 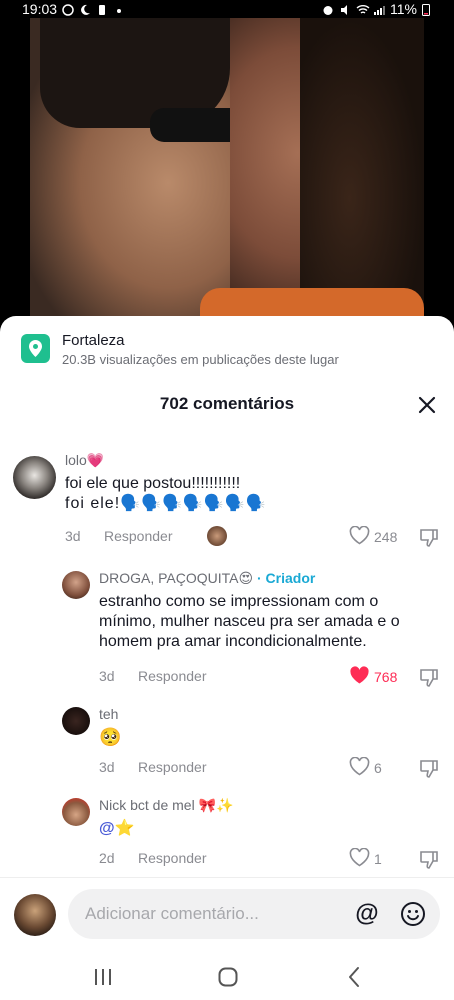 What do you see at coordinates (367, 914) in the screenshot?
I see `mention-at-icon: @` at bounding box center [367, 914].